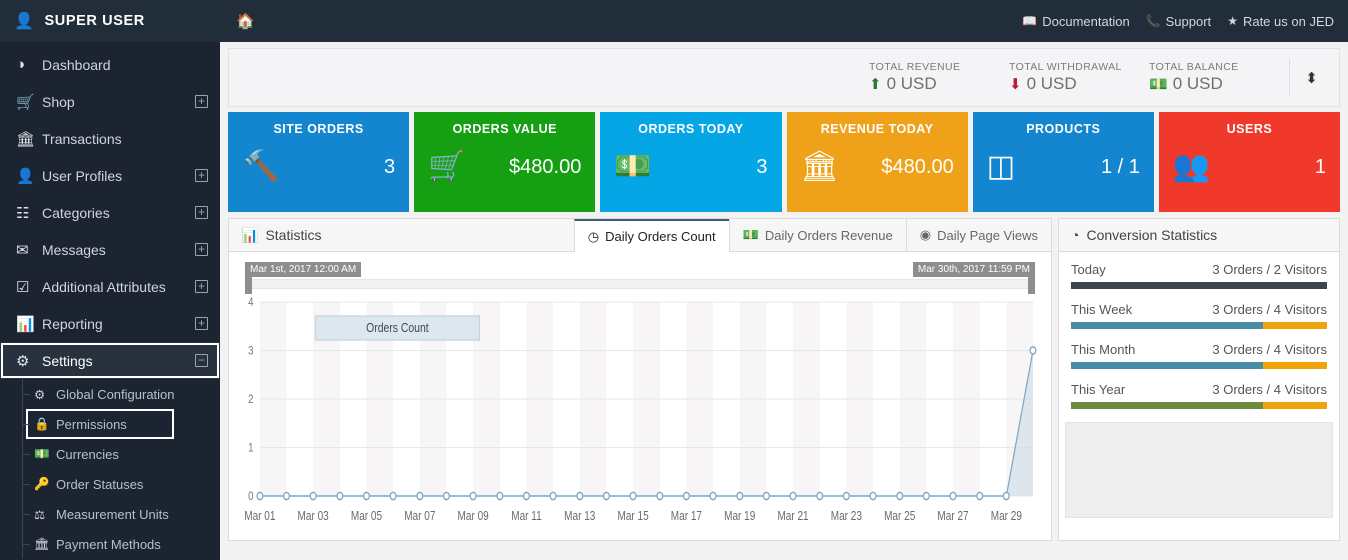 The image size is (1348, 560). Describe the element at coordinates (110, 360) in the screenshot. I see `sidebar-item-settings: ⚙ Settings −` at that location.